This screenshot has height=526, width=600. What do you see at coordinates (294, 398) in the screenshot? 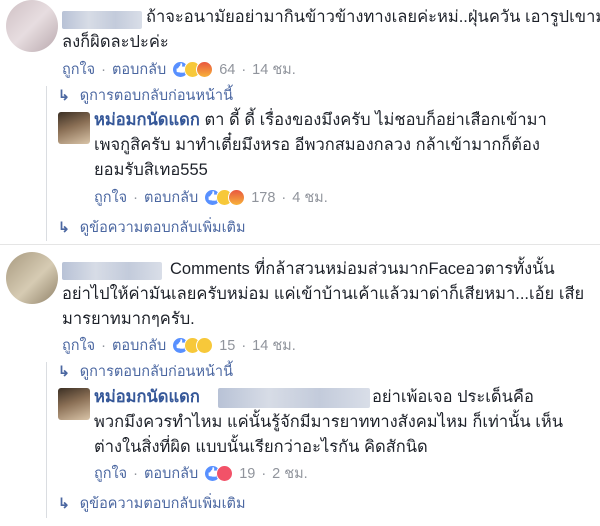
I see `mentioned-name-blurred` at bounding box center [294, 398].